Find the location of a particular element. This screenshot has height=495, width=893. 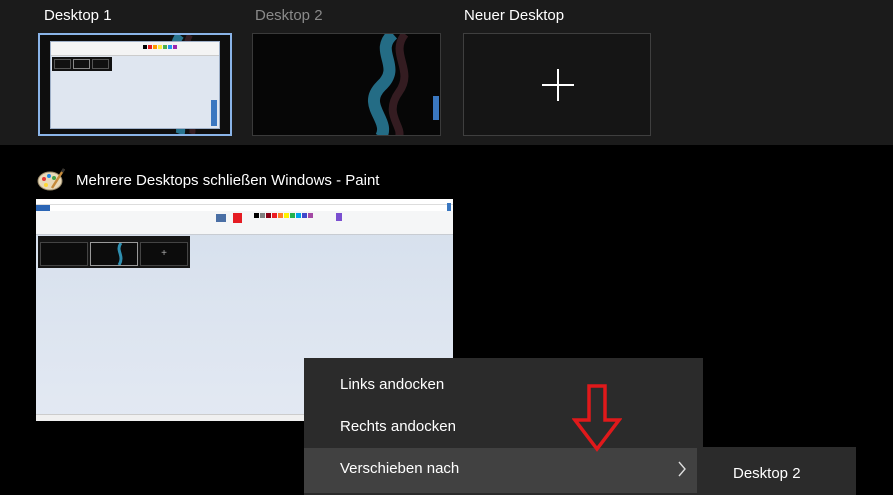

mini-paint-window is located at coordinates (135, 85).